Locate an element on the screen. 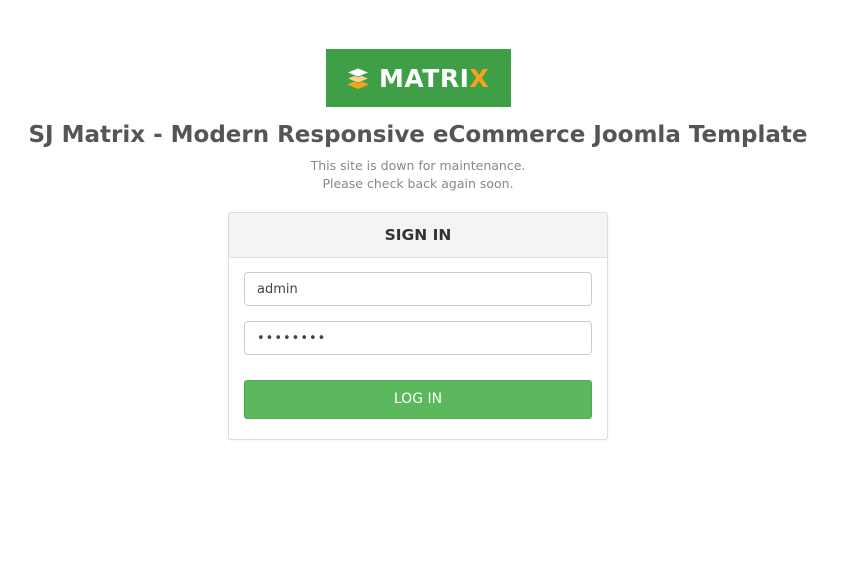  username-input is located at coordinates (418, 289).